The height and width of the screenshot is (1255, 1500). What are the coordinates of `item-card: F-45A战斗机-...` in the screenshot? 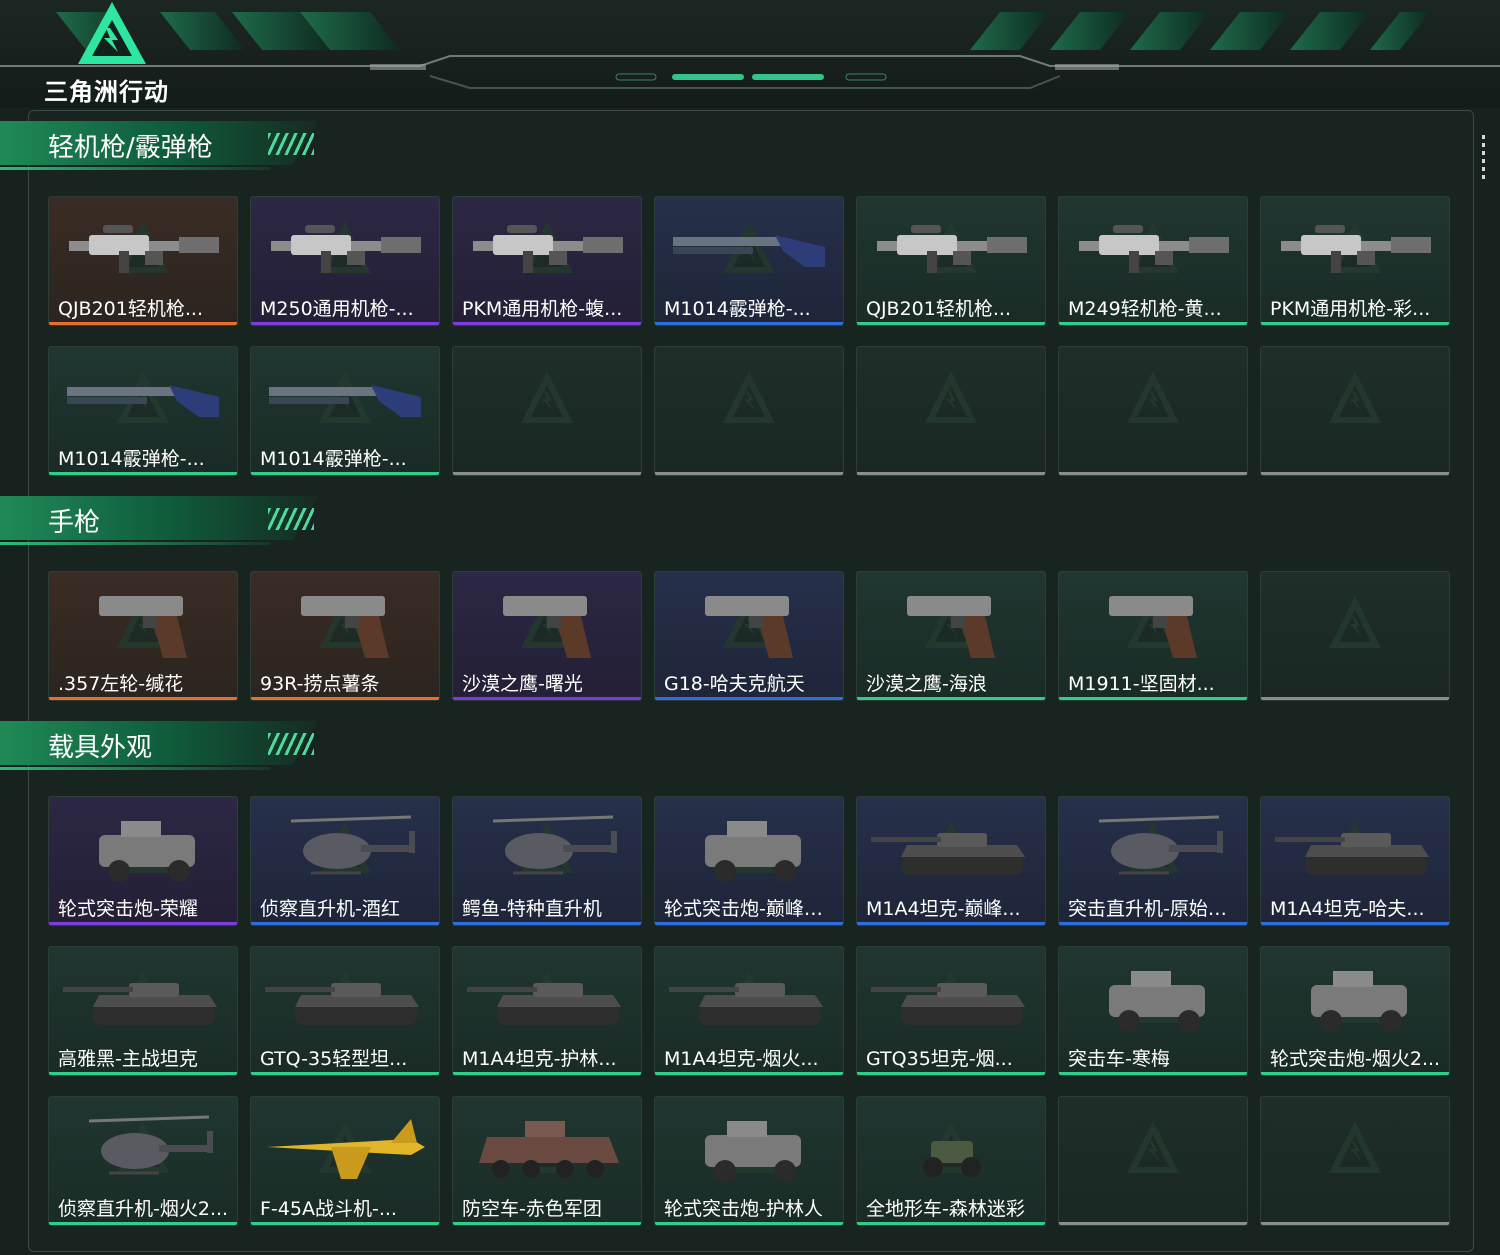 It's located at (345, 1161).